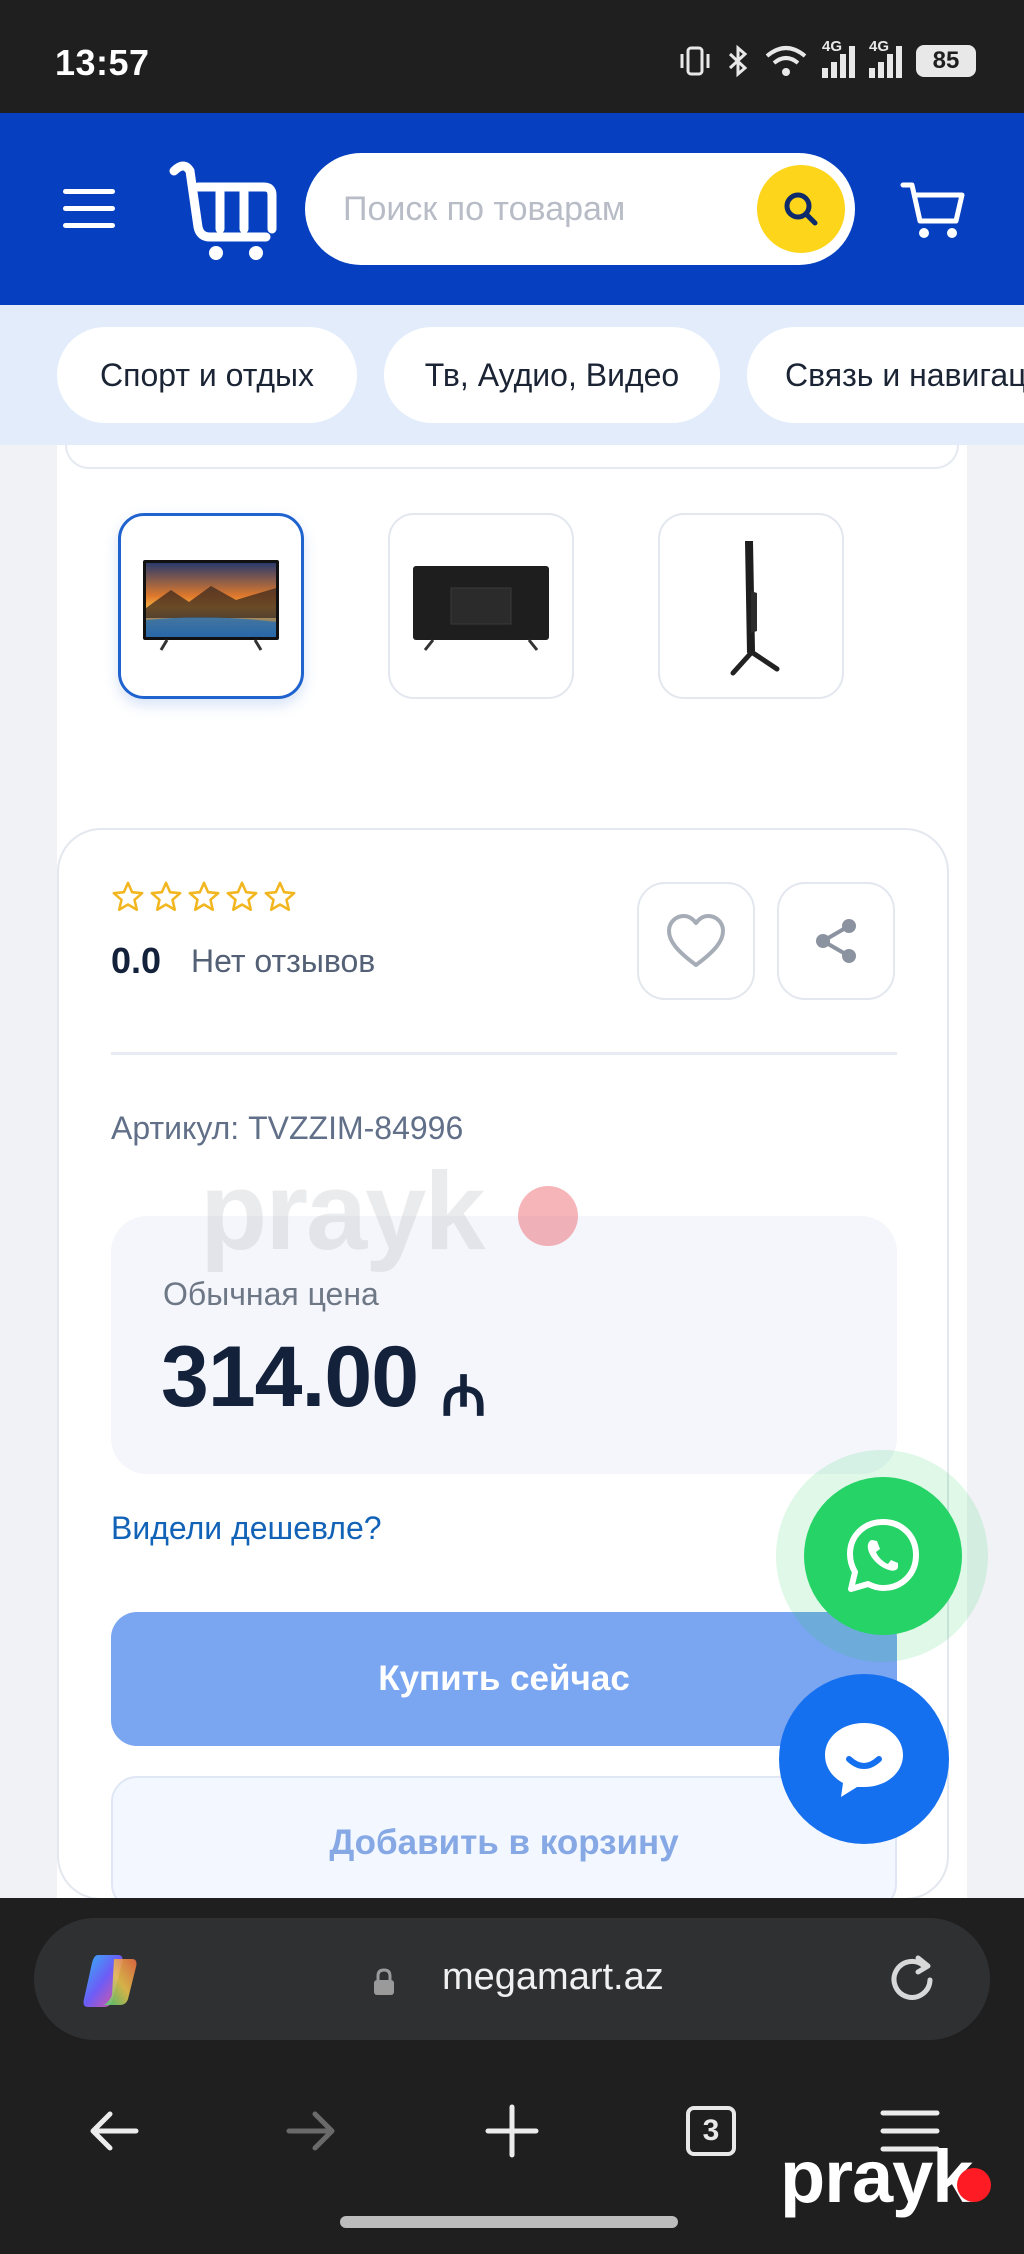 The height and width of the screenshot is (2254, 1024). Describe the element at coordinates (738, 61) in the screenshot. I see `bluetooth-icon` at that location.